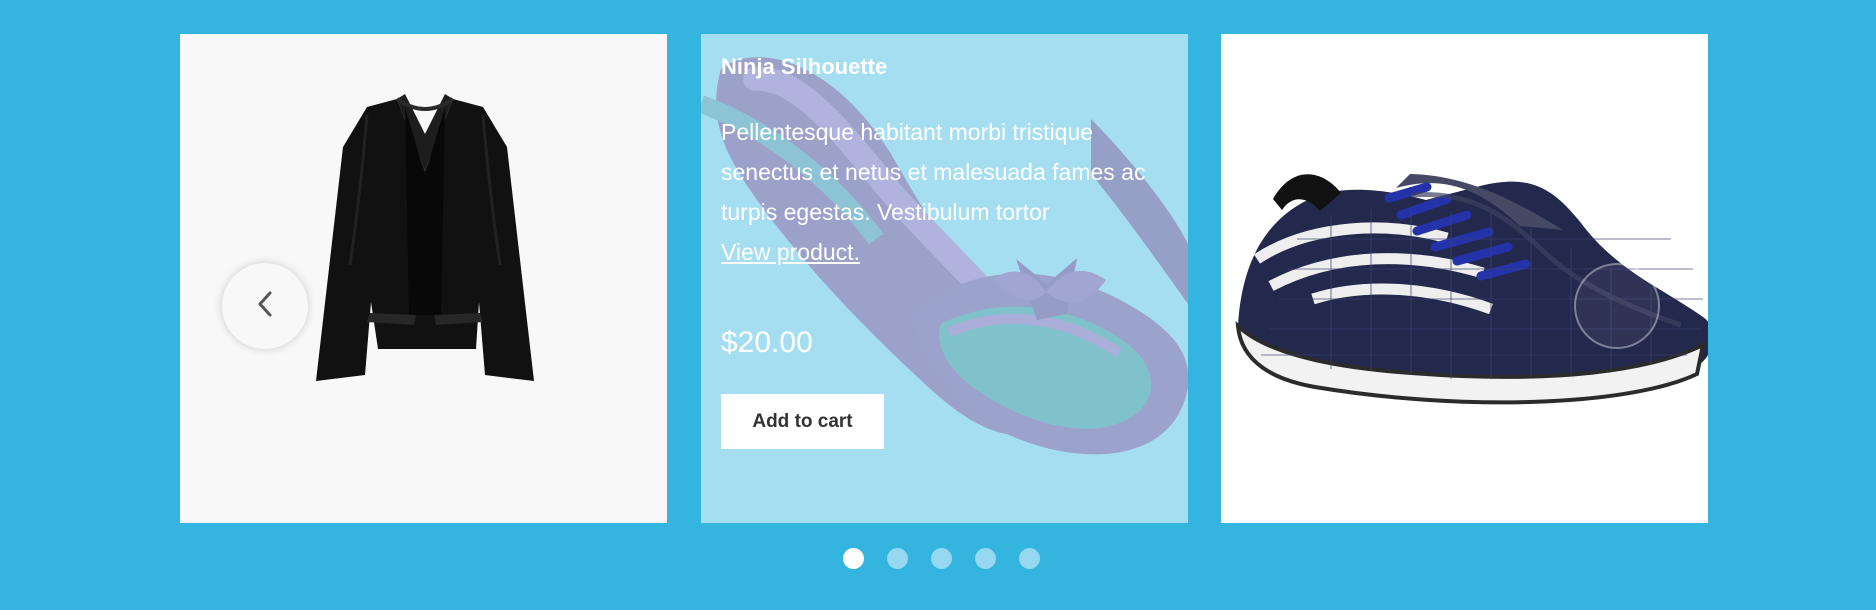 The image size is (1876, 610). I want to click on view-product-link: View product., so click(790, 252).